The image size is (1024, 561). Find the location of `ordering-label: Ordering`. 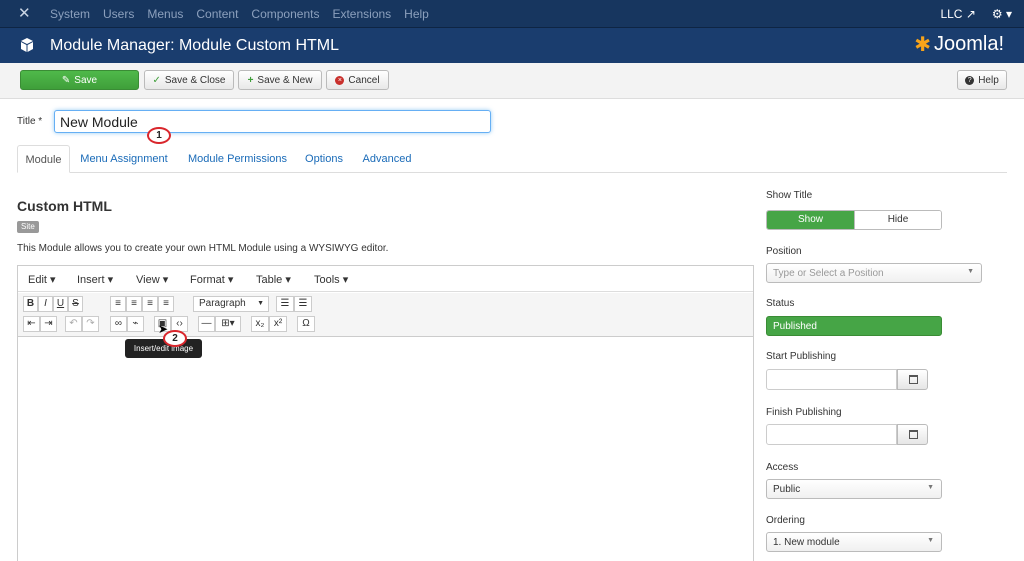

ordering-label: Ordering is located at coordinates (785, 520).